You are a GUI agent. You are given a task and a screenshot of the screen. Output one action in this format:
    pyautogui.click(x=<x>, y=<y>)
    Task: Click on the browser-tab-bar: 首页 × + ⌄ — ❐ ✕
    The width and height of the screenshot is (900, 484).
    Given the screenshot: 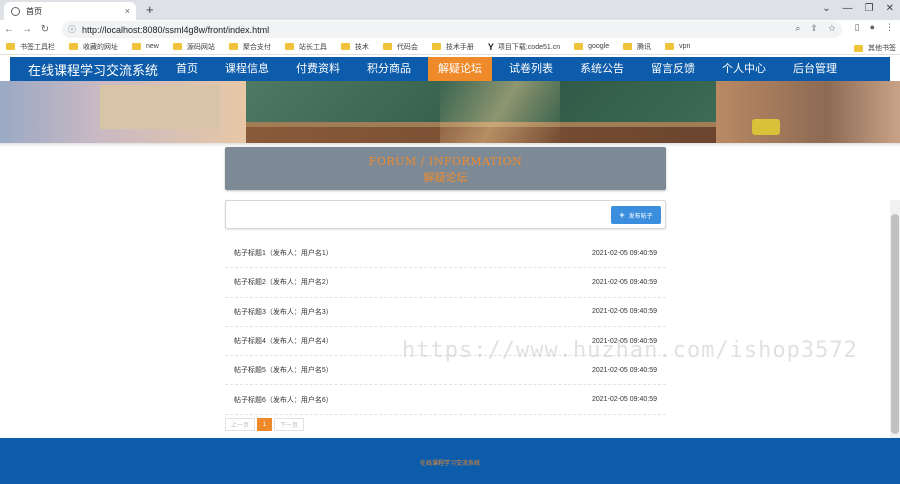 What is the action you would take?
    pyautogui.click(x=450, y=10)
    